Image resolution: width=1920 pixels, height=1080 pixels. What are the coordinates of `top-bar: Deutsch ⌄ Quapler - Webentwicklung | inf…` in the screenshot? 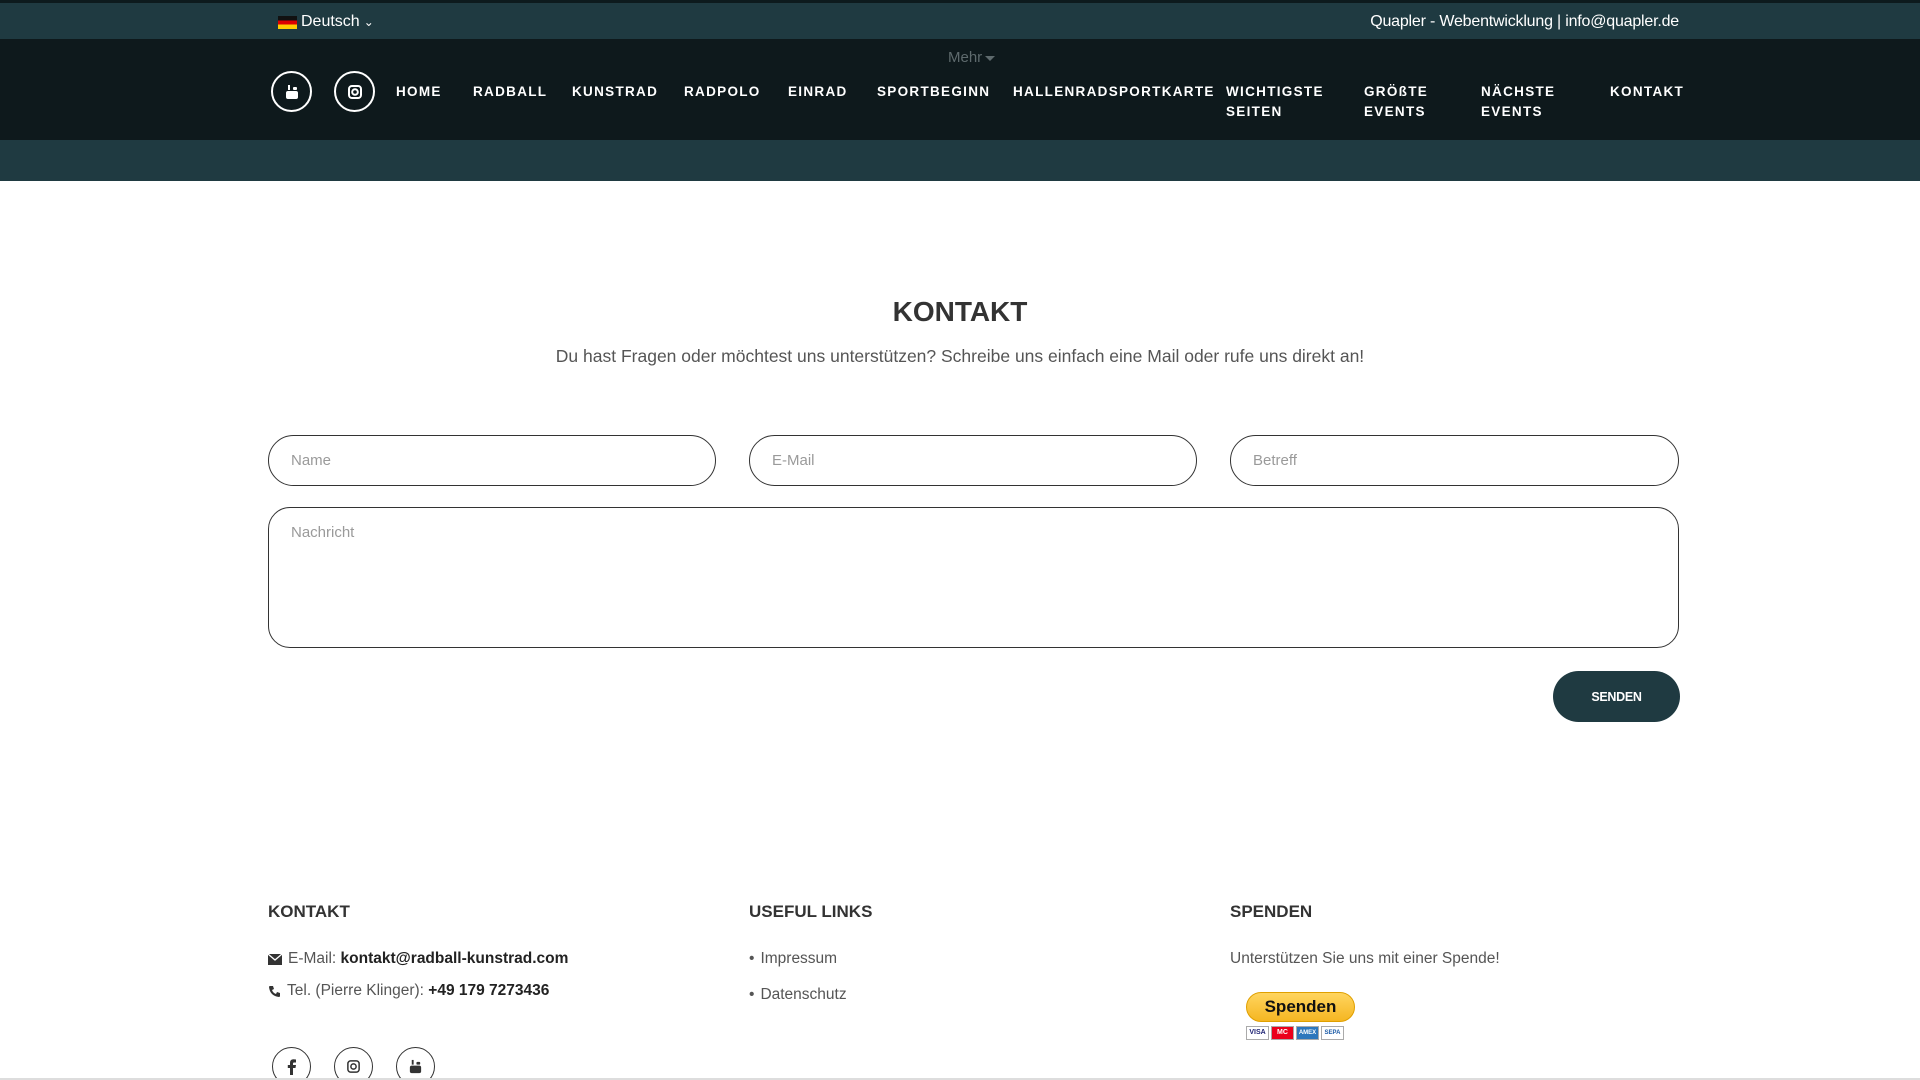 It's located at (960, 19).